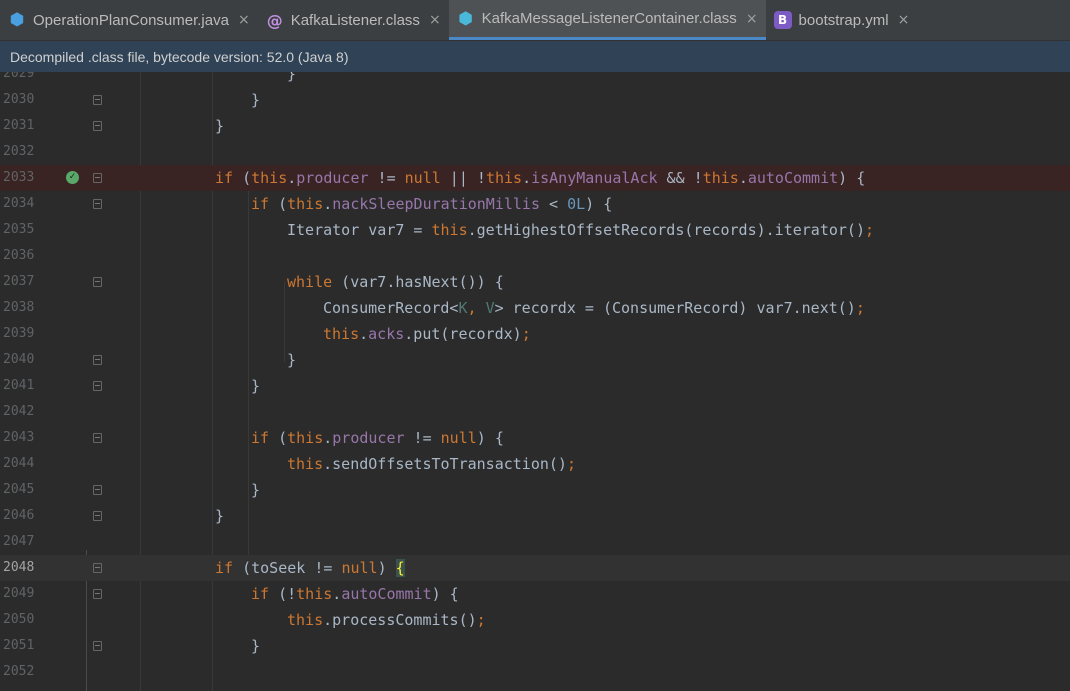 Image resolution: width=1070 pixels, height=691 pixels. I want to click on code-token: null, so click(359, 568).